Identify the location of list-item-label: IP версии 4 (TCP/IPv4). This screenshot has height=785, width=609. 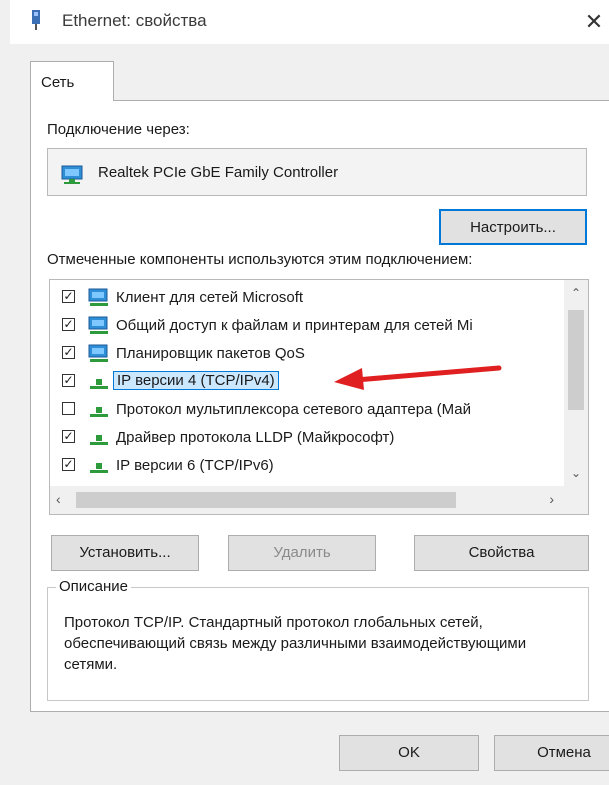
(196, 380).